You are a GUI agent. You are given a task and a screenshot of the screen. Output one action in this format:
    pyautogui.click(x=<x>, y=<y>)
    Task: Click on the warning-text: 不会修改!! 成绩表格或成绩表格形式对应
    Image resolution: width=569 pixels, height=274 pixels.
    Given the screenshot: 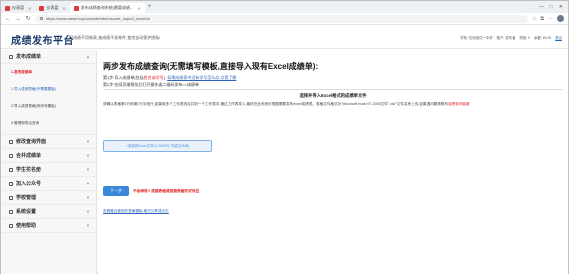 What is the action you would take?
    pyautogui.click(x=166, y=191)
    